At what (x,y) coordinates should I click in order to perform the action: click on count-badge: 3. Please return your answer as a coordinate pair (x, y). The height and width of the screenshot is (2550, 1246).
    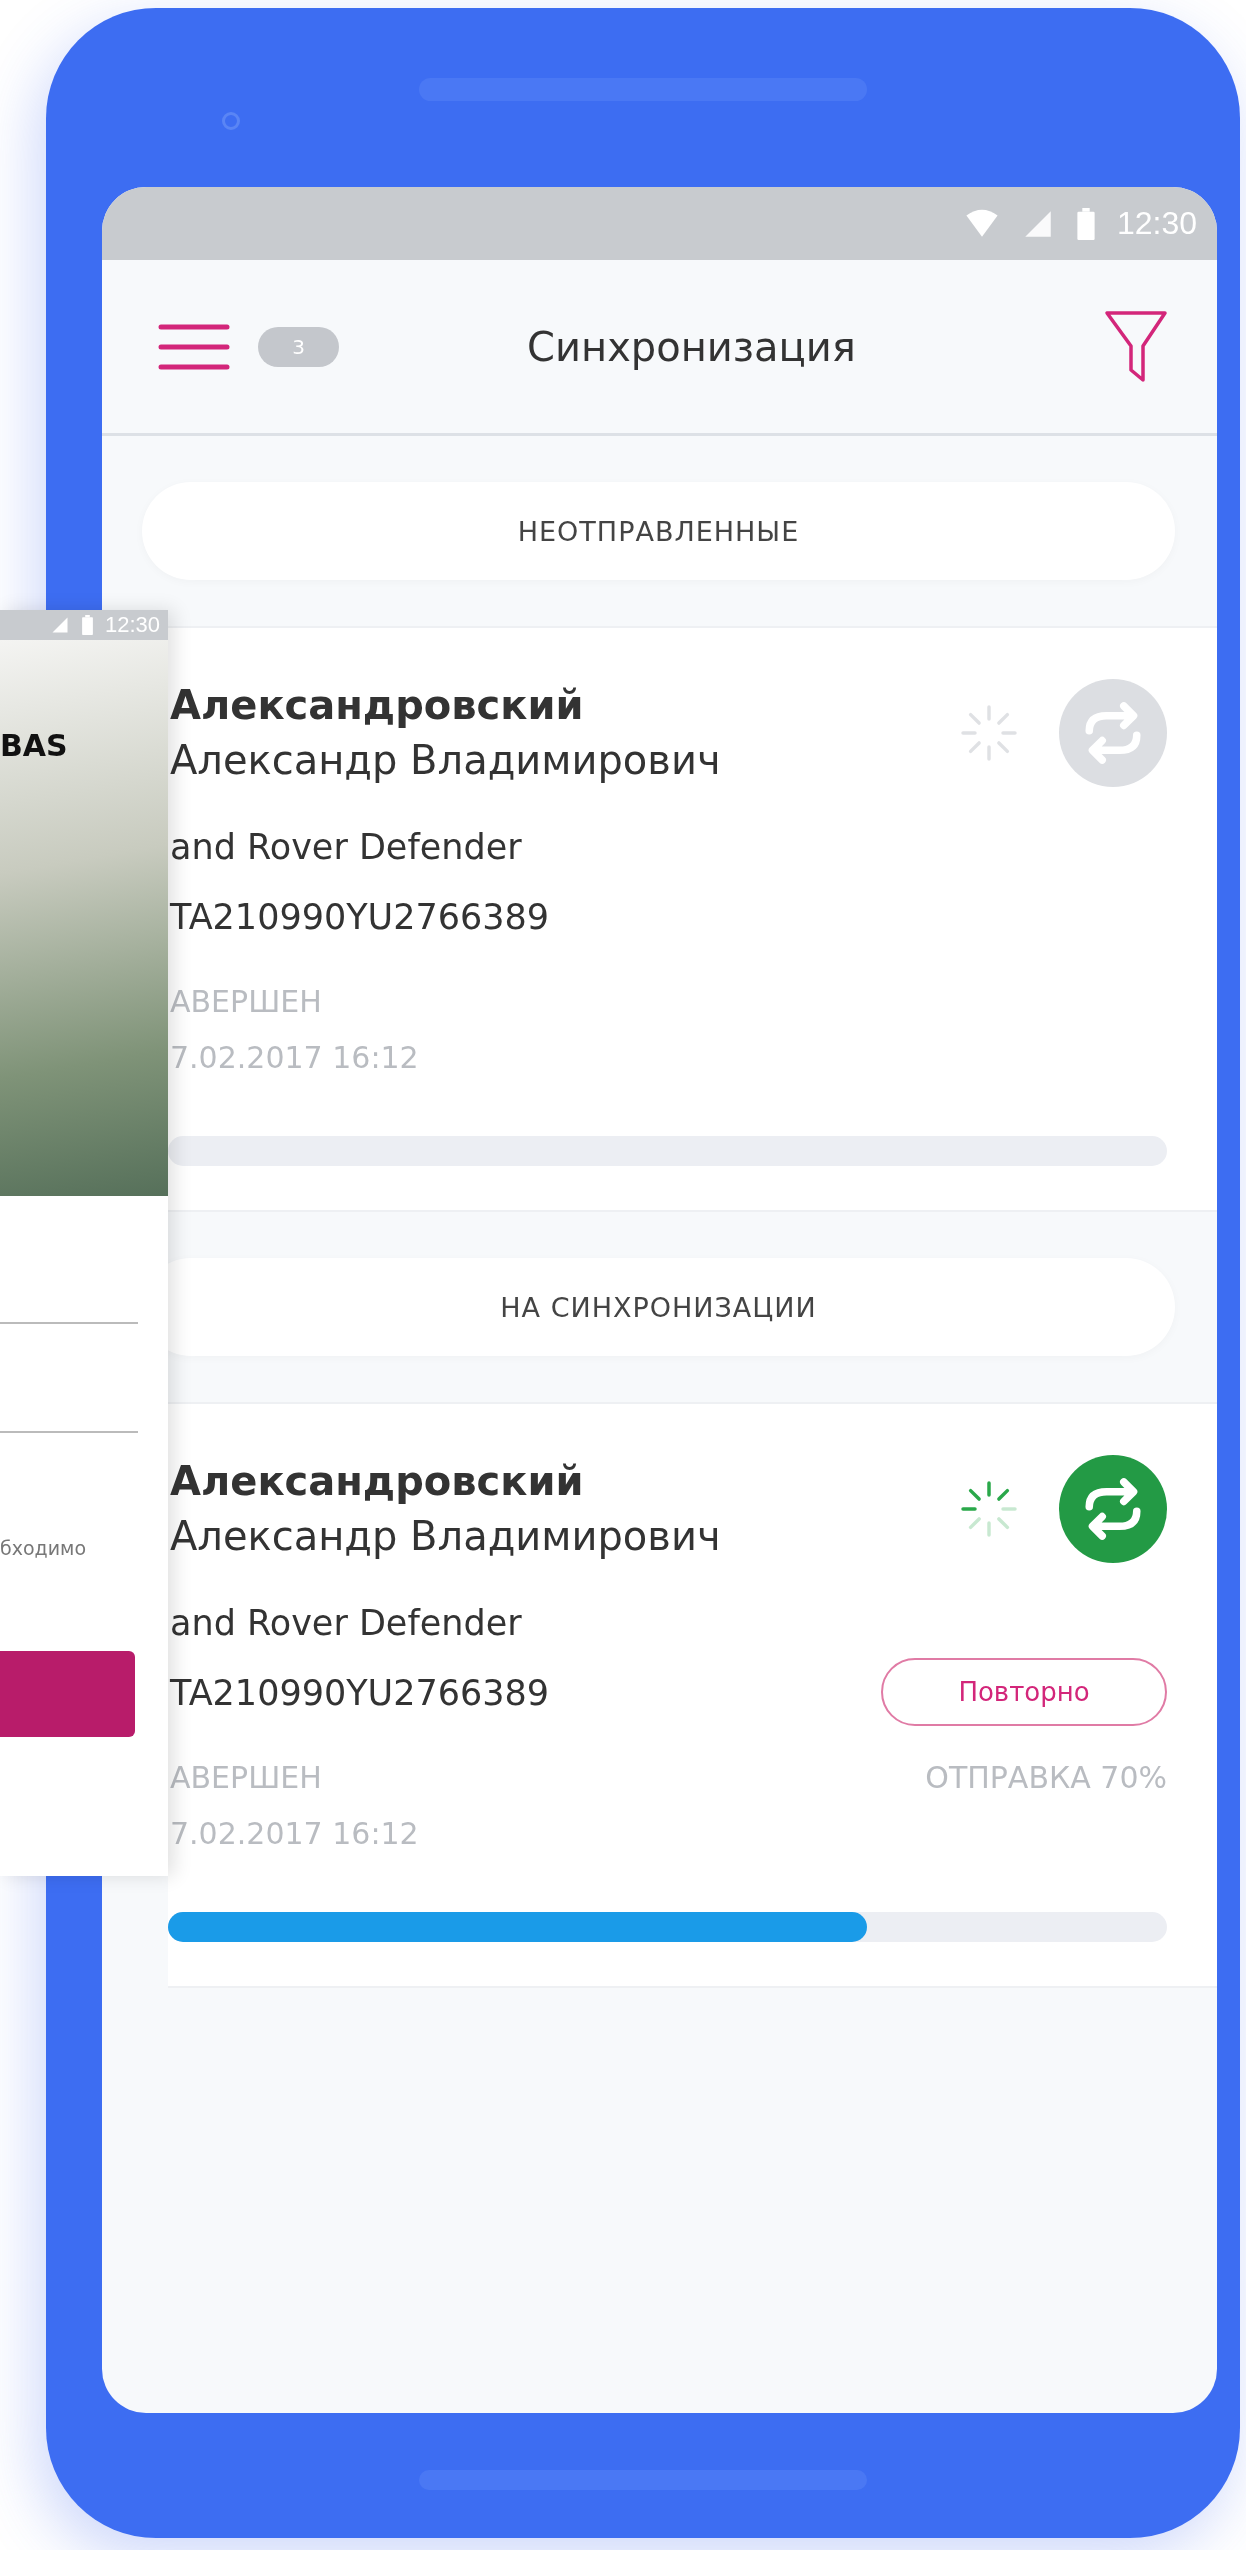
    Looking at the image, I should click on (298, 346).